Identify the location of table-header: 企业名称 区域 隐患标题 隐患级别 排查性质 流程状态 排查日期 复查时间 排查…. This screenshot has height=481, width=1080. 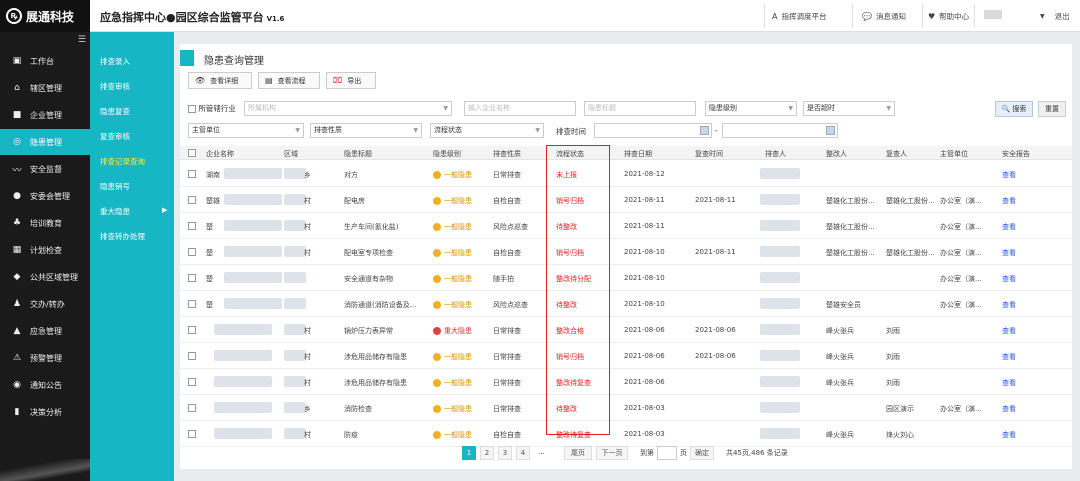
(626, 153).